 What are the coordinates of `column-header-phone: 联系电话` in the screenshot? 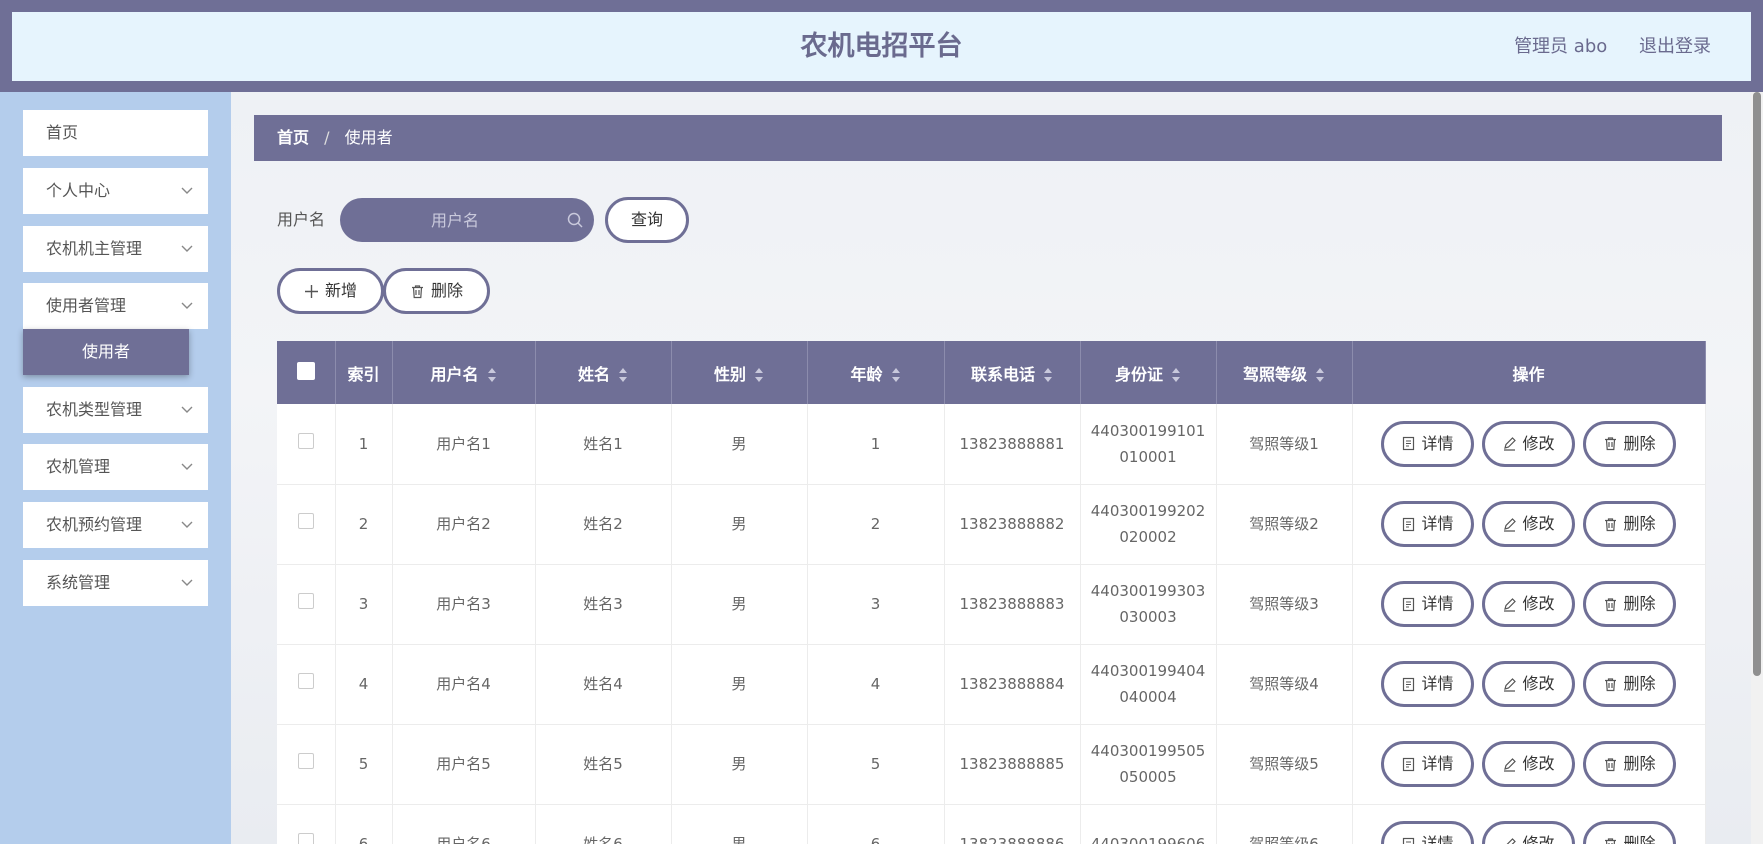 It's located at (1012, 372).